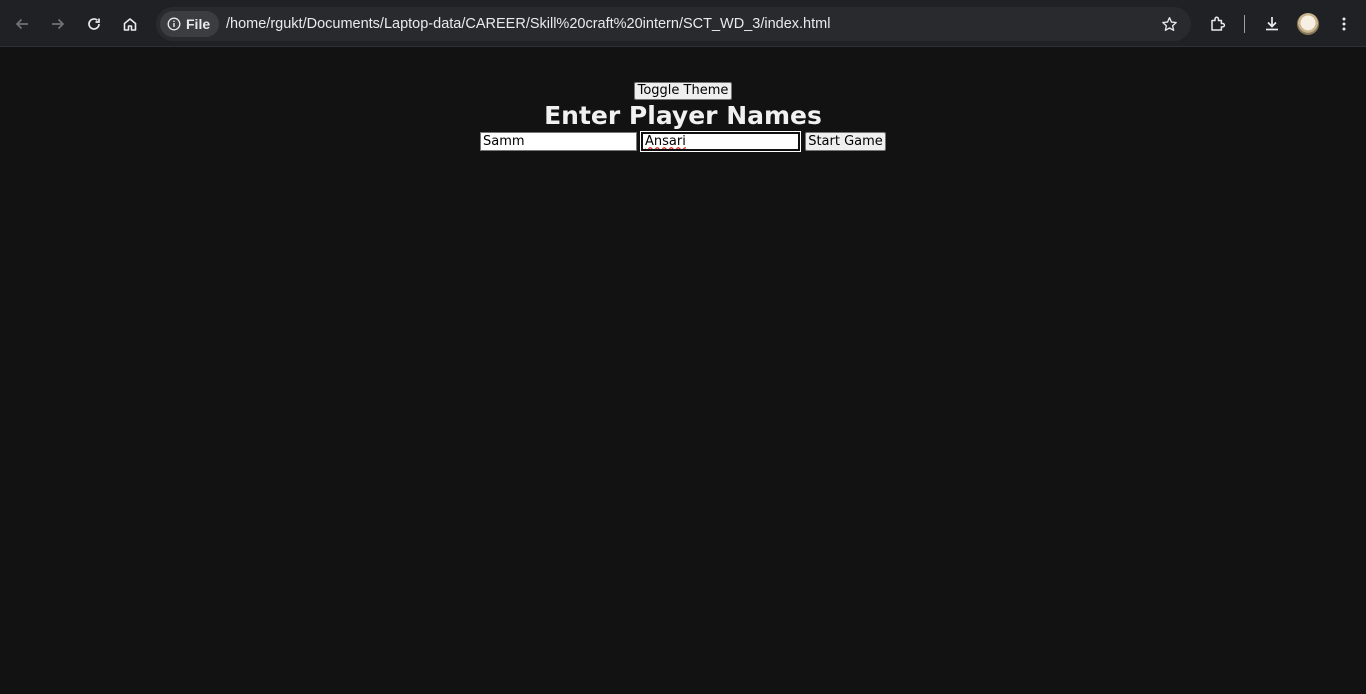 Image resolution: width=1366 pixels, height=694 pixels. What do you see at coordinates (683, 91) in the screenshot?
I see `toggle-theme-button: Toggle Theme` at bounding box center [683, 91].